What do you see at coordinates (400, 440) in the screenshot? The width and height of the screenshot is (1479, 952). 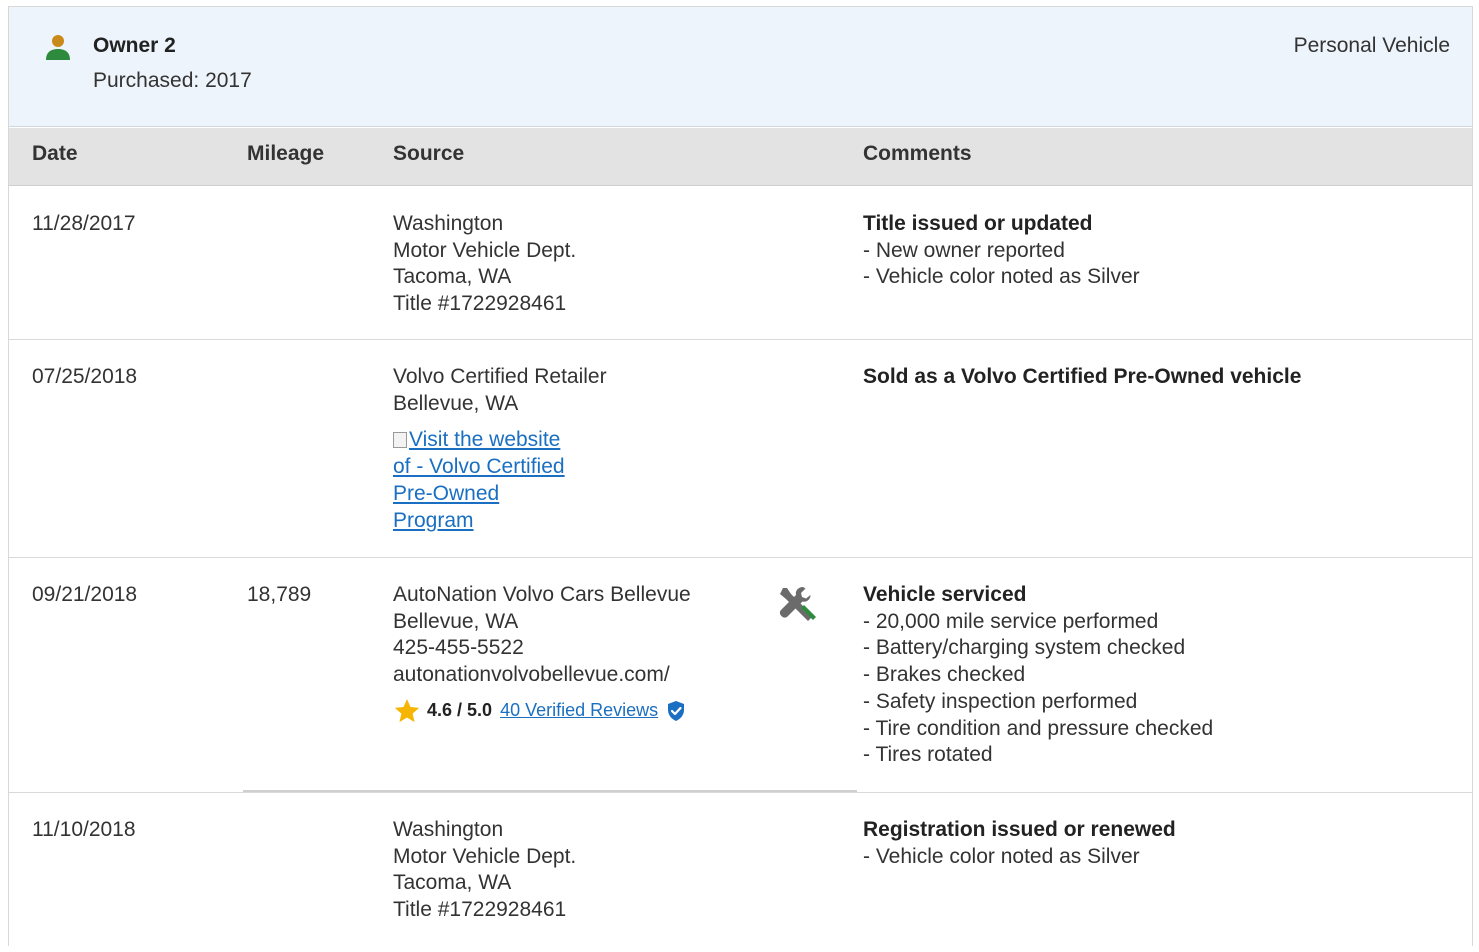 I see `broken-image-icon` at bounding box center [400, 440].